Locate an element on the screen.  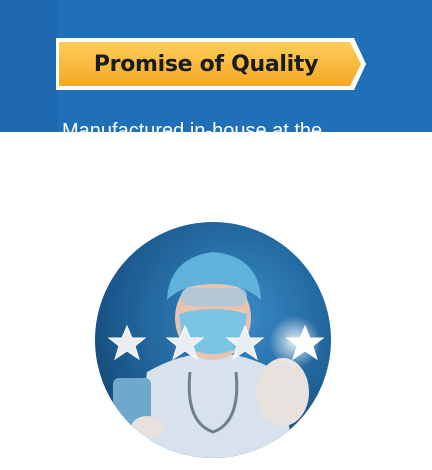
intro-text: Manufactured in-house at the is located at coordinates (192, 126).